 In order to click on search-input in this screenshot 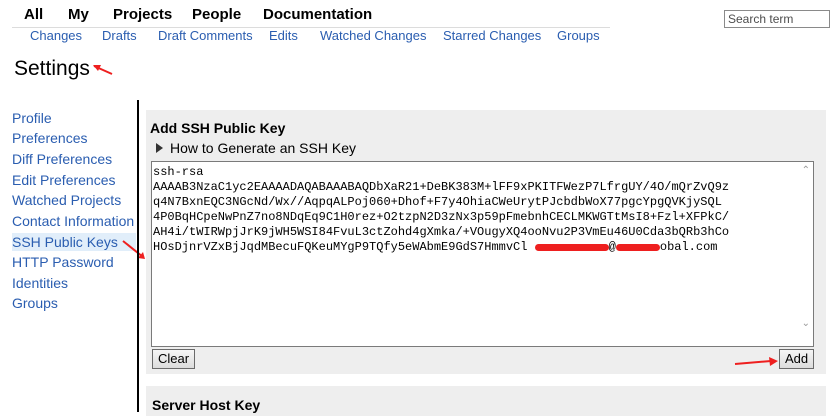, I will do `click(777, 19)`.